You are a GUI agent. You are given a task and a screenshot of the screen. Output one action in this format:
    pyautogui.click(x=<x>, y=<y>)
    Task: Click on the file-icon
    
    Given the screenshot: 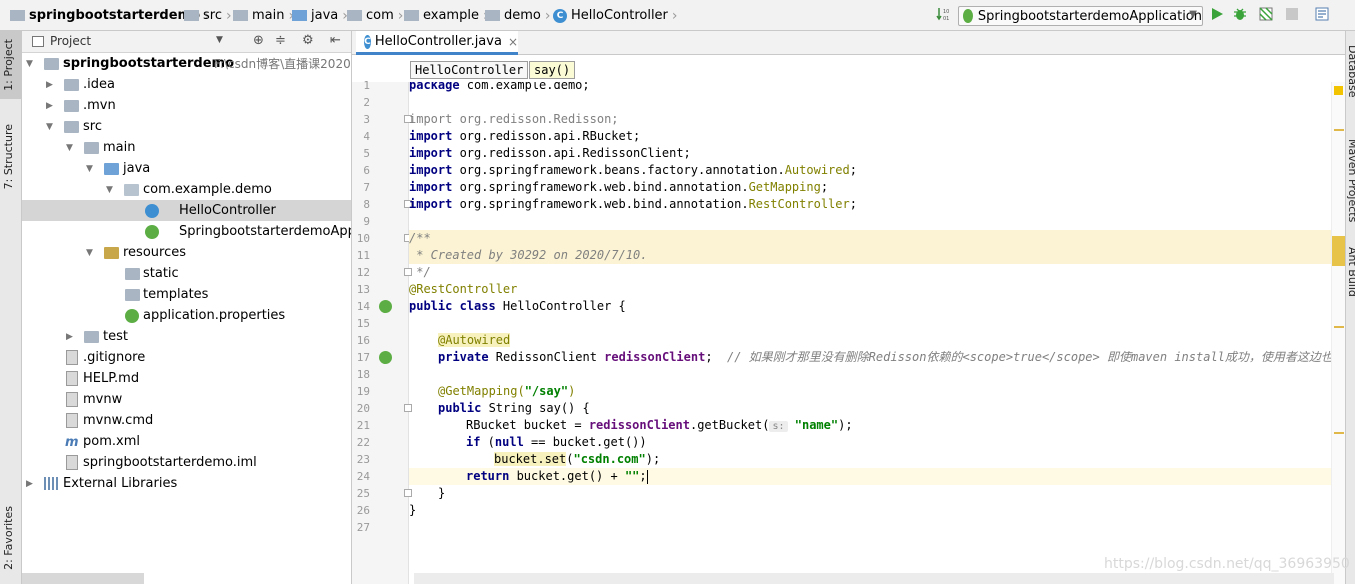 What is the action you would take?
    pyautogui.click(x=72, y=357)
    